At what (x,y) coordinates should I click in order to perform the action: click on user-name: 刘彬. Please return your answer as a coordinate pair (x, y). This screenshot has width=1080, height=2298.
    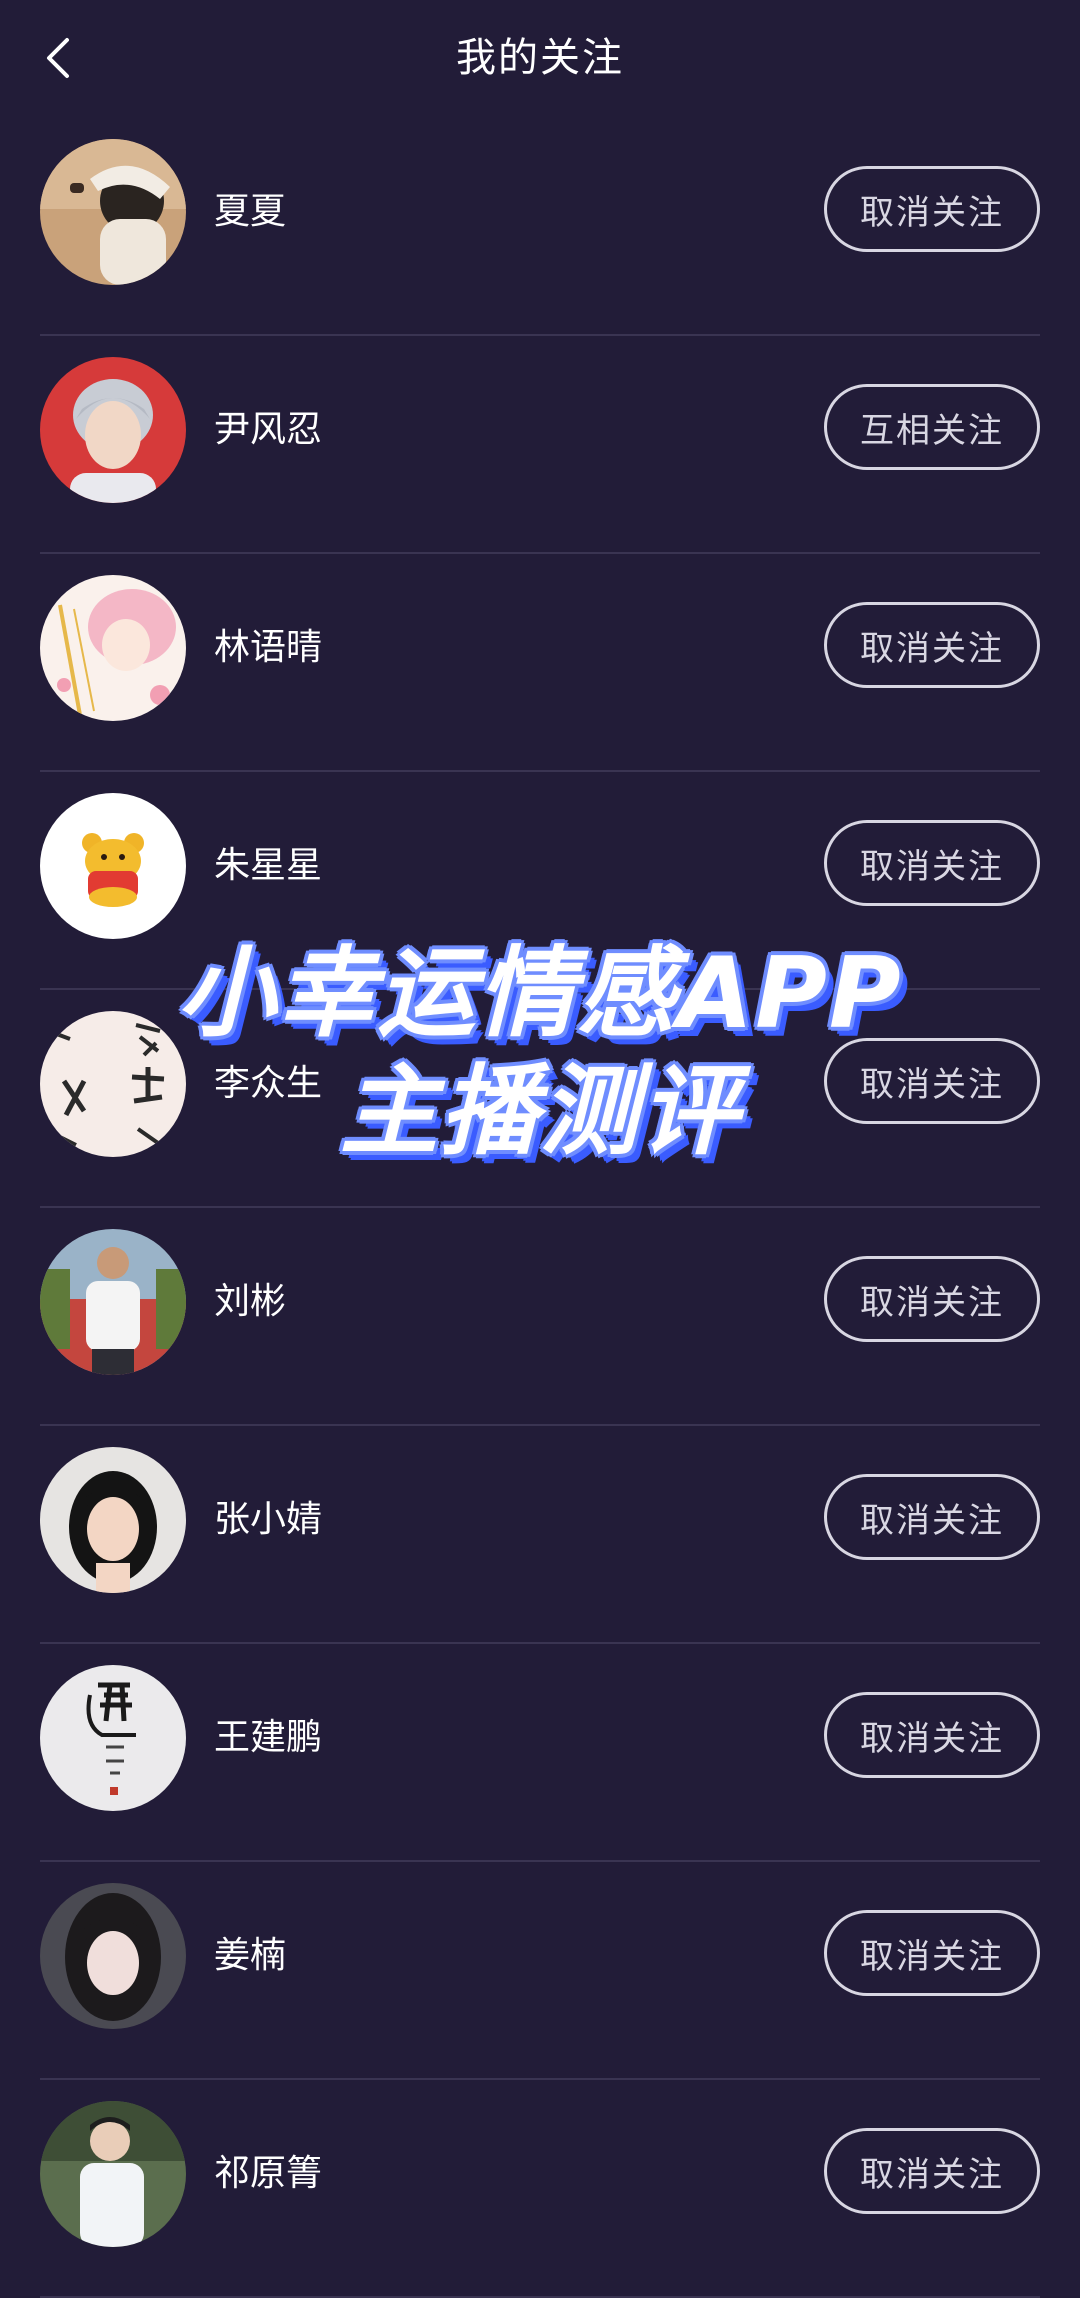
    Looking at the image, I should click on (250, 1301).